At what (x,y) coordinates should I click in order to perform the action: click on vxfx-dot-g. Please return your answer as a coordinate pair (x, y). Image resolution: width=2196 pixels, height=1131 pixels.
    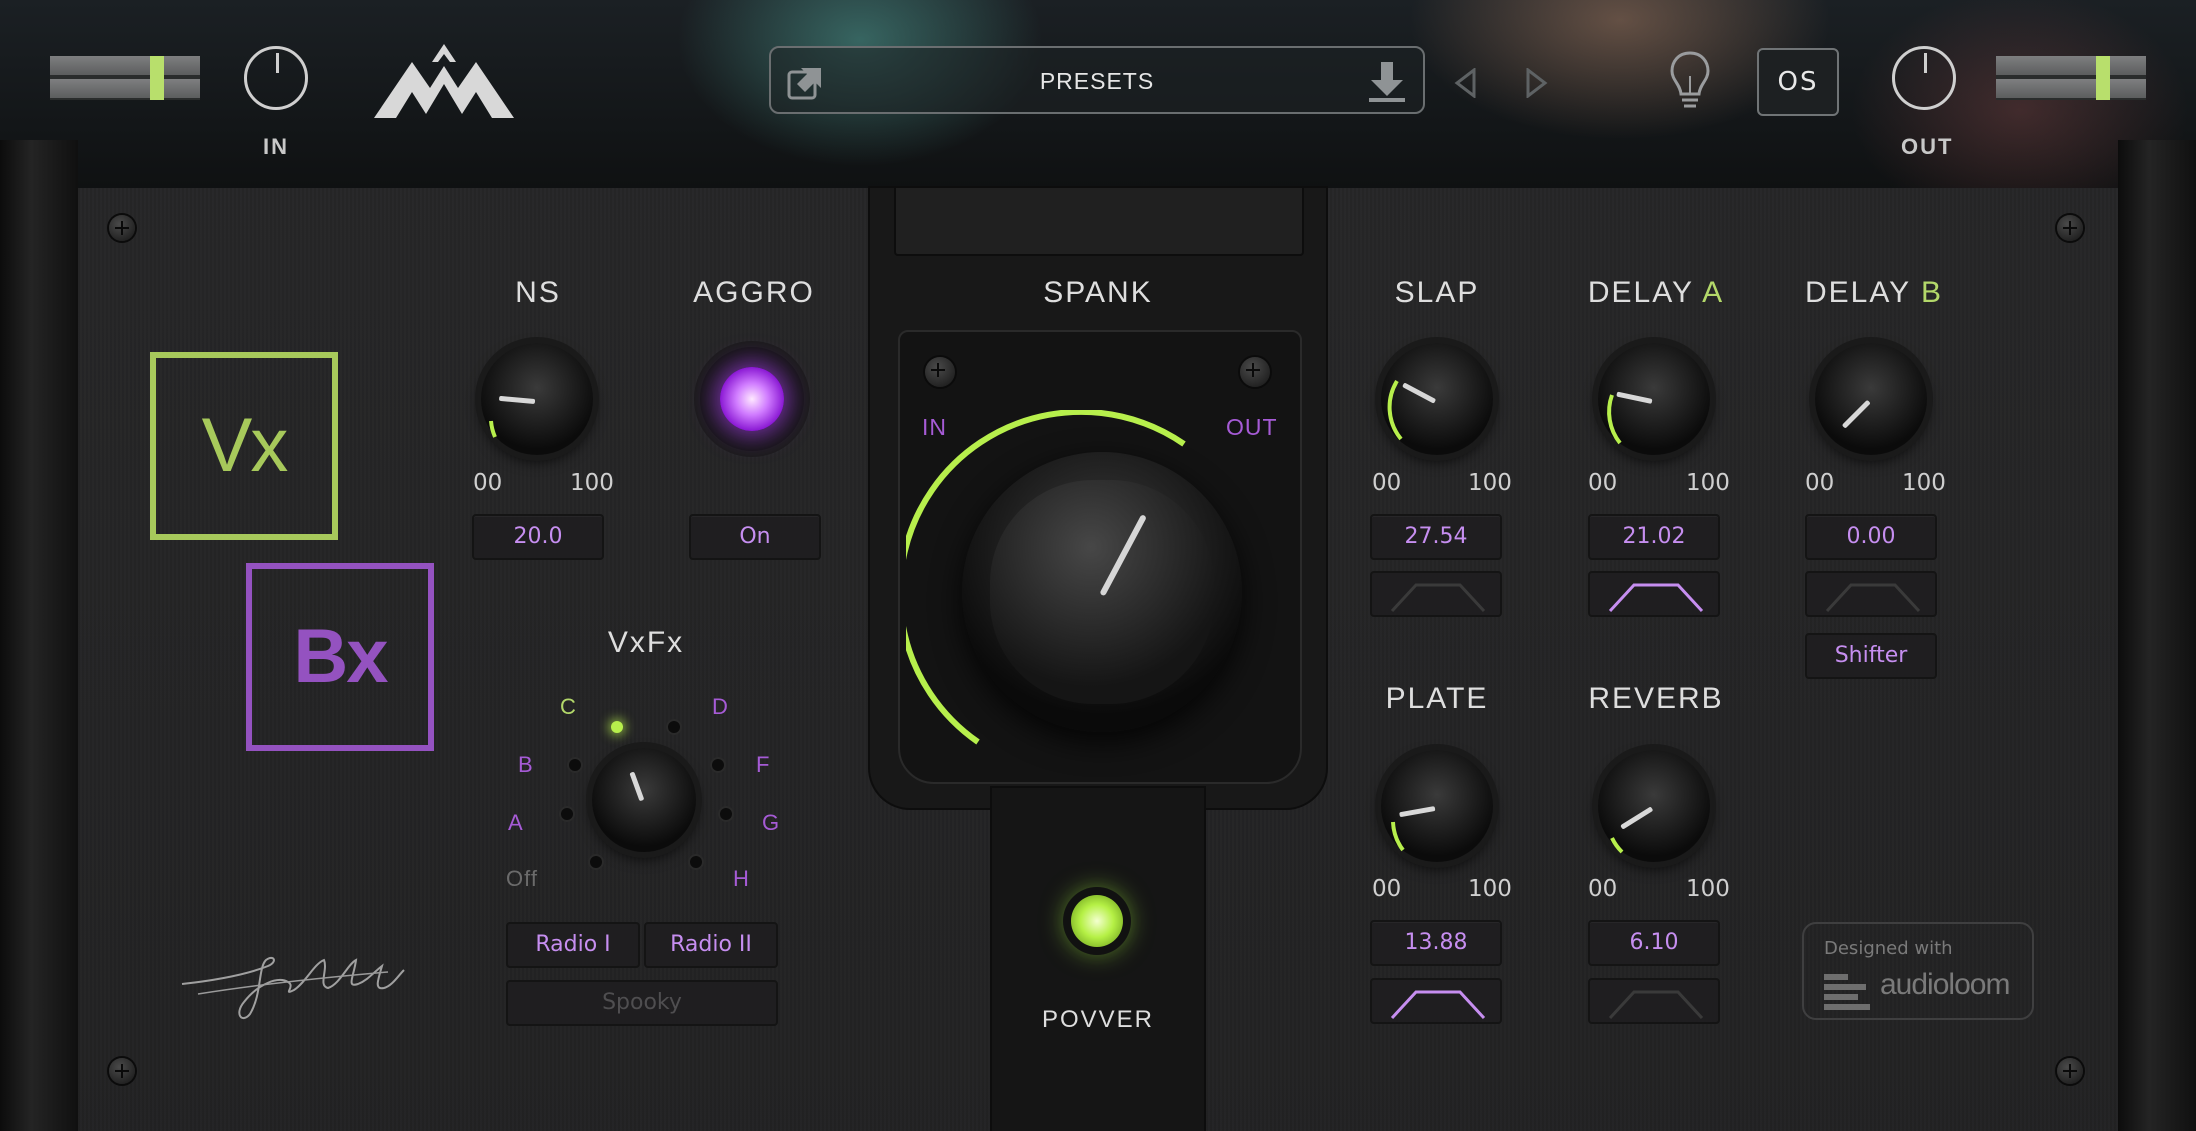
    Looking at the image, I should click on (726, 814).